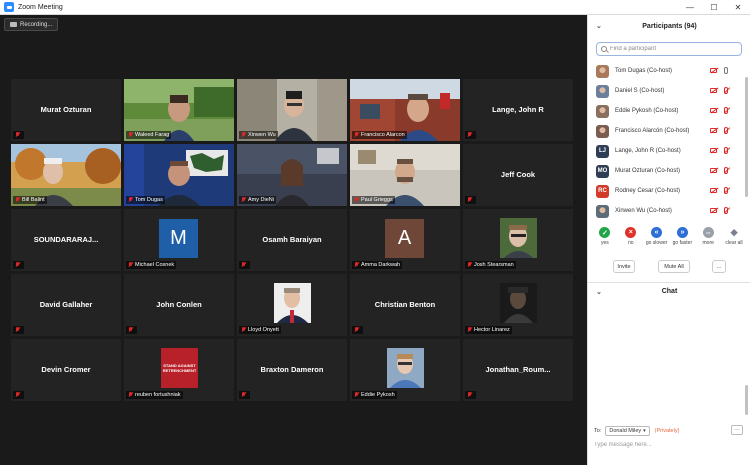 The image size is (750, 465). I want to click on tile-participant-name: Lange, John R, so click(518, 109).